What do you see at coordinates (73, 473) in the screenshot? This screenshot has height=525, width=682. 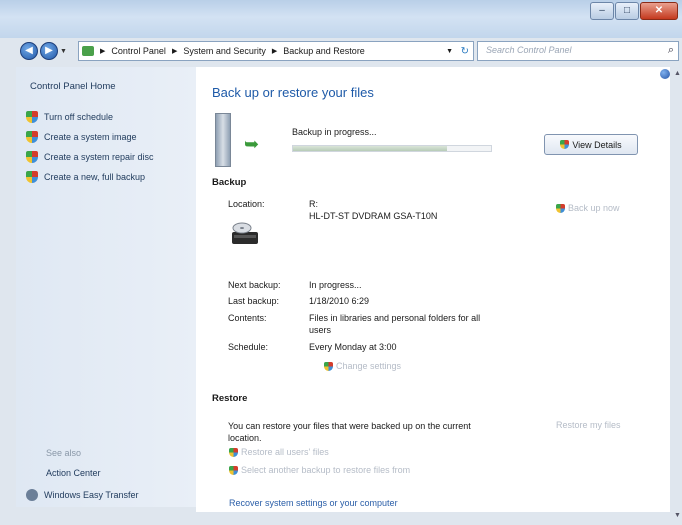 I see `action-center-link: Action Center` at bounding box center [73, 473].